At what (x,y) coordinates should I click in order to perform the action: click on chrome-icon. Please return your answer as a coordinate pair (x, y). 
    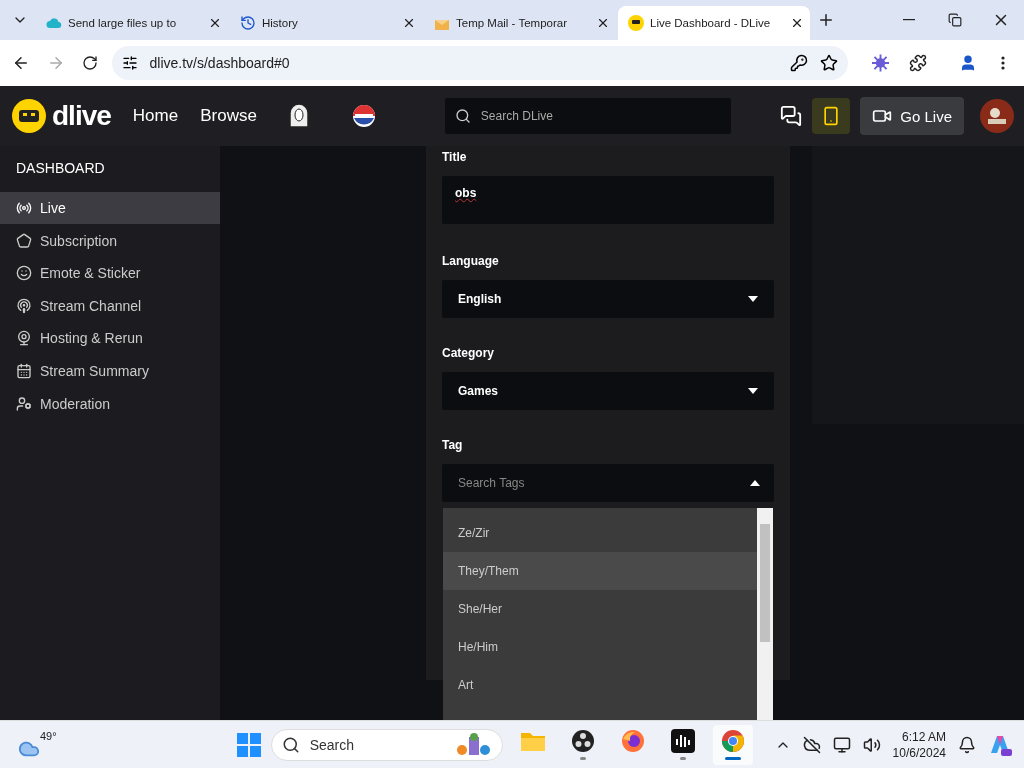
    Looking at the image, I should click on (732, 741).